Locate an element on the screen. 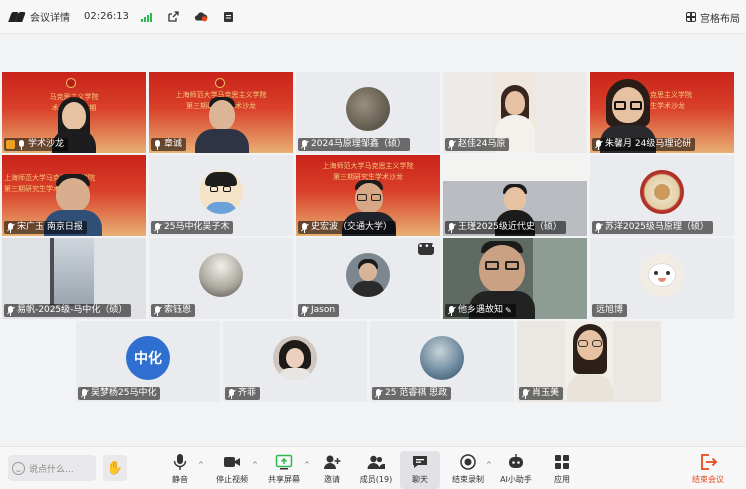  participant-tile: 他乡遇故知 ✎ is located at coordinates (515, 278).